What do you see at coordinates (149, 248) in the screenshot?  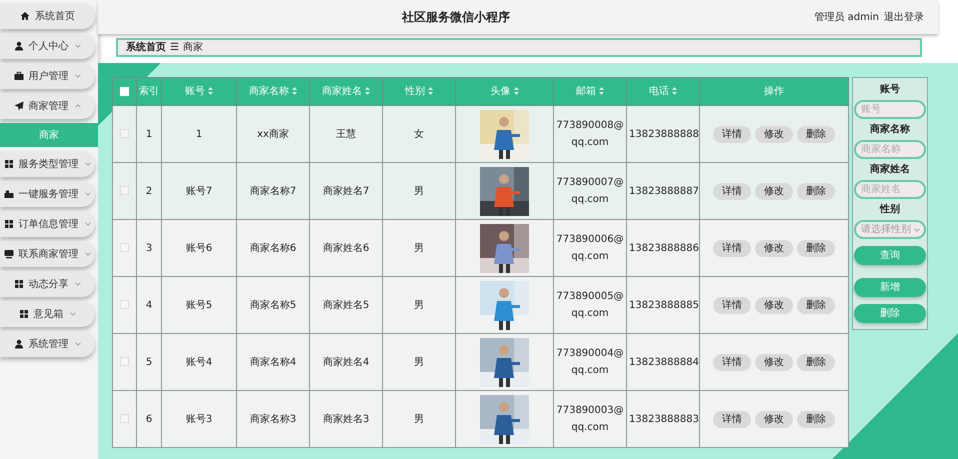 I see `index-cell: 3` at bounding box center [149, 248].